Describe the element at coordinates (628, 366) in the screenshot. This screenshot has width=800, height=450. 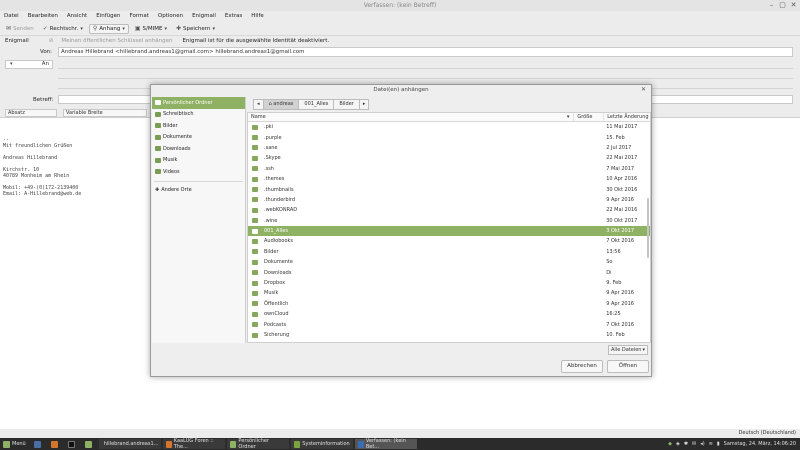
I see `open-button: Öffnen` at that location.